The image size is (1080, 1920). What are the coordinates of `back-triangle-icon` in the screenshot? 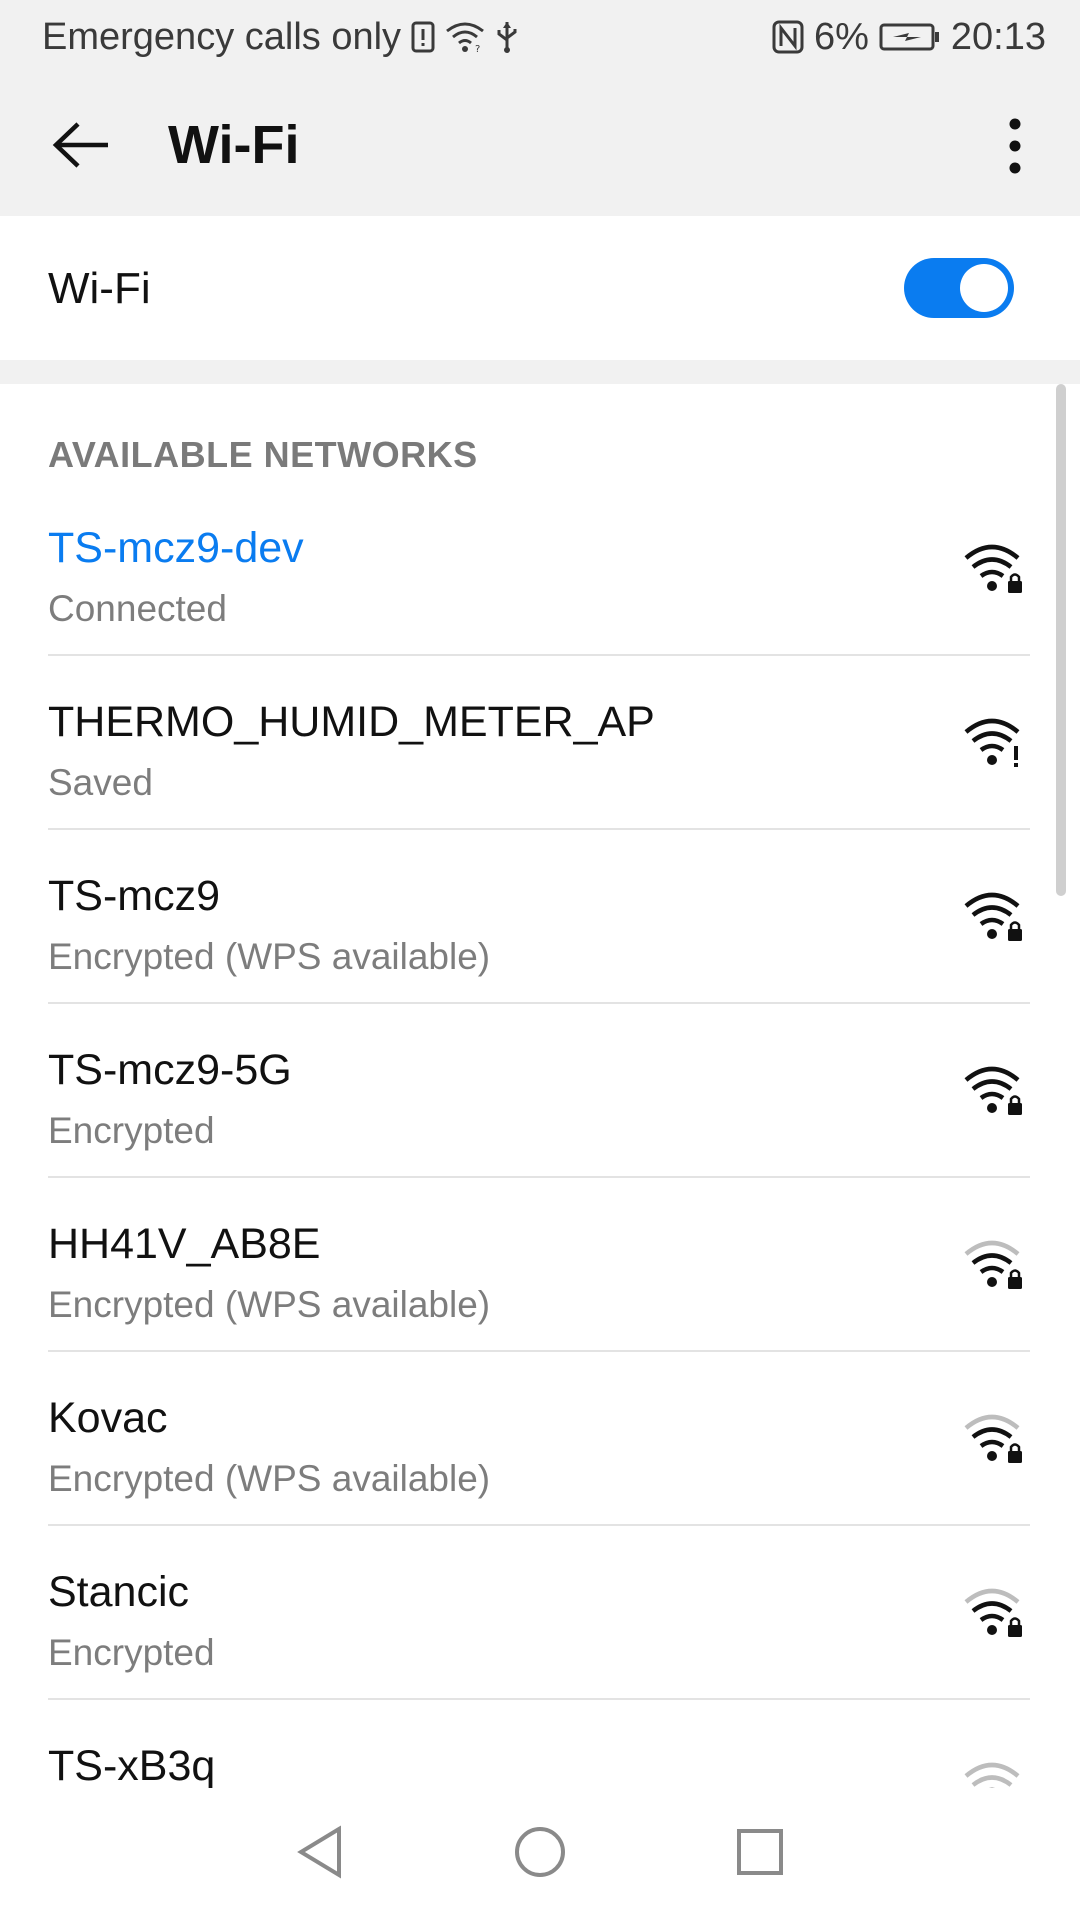 It's located at (320, 1854).